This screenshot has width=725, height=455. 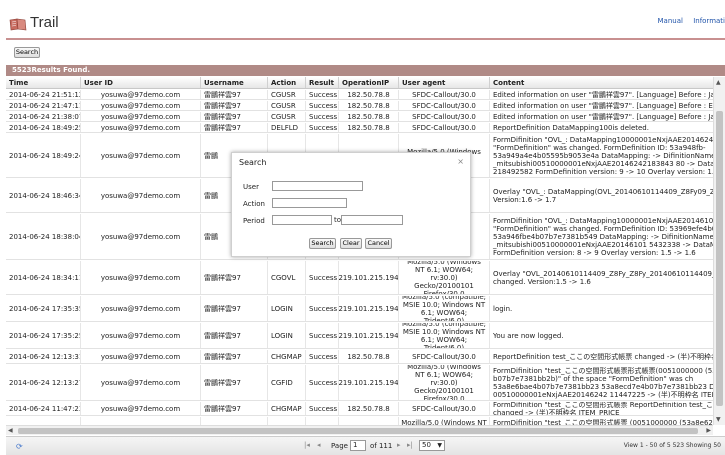 What do you see at coordinates (444, 82) in the screenshot?
I see `column-header-user-agent: User agent` at bounding box center [444, 82].